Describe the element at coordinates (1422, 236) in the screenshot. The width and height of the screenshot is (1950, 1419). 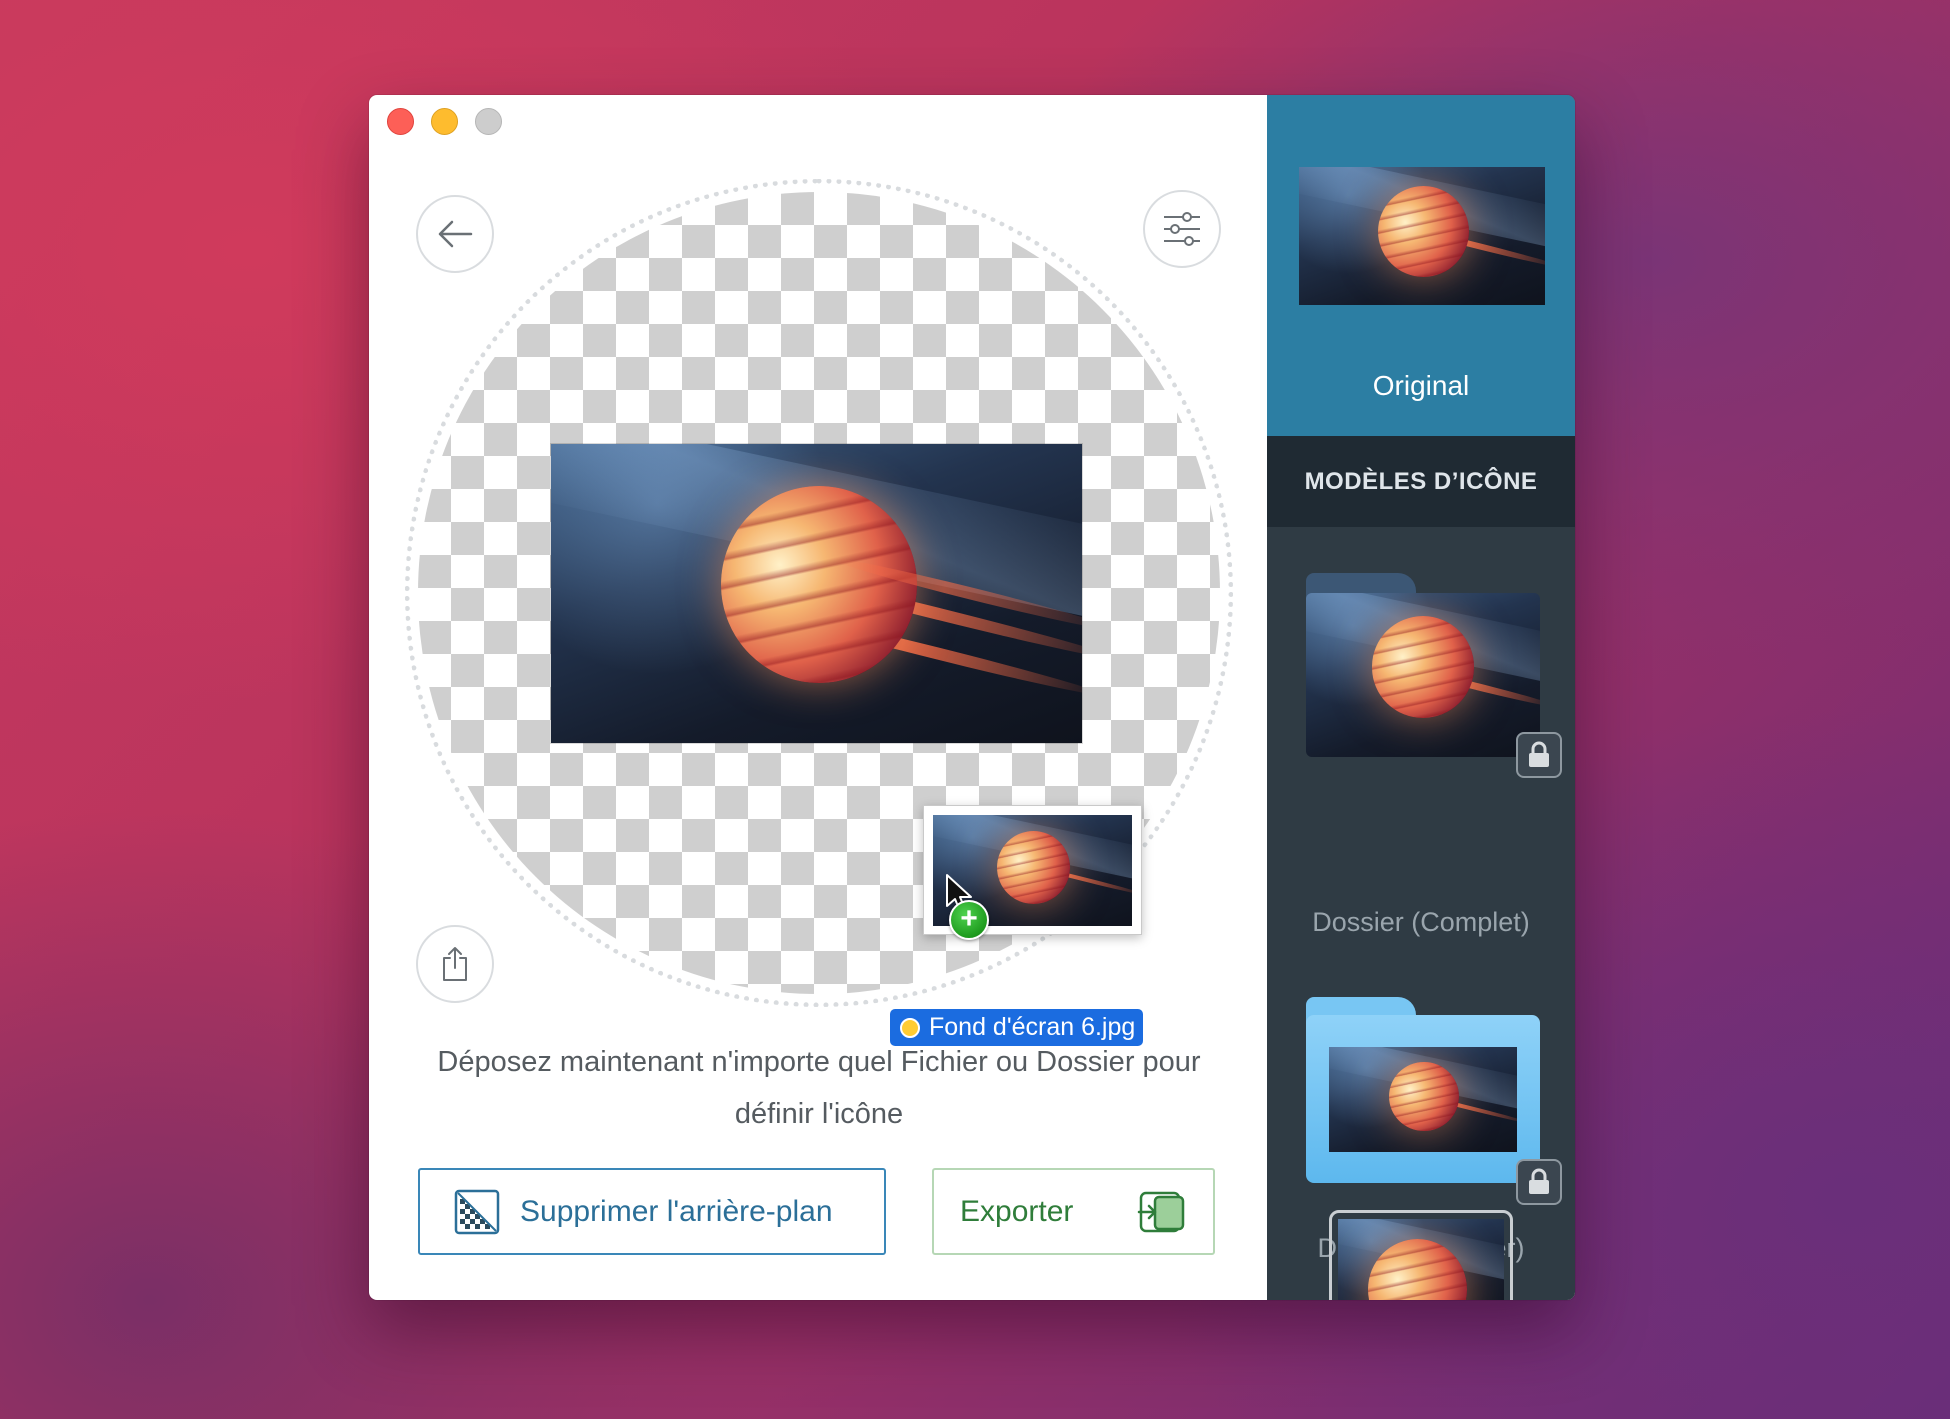
I see `original-thumbnail` at that location.